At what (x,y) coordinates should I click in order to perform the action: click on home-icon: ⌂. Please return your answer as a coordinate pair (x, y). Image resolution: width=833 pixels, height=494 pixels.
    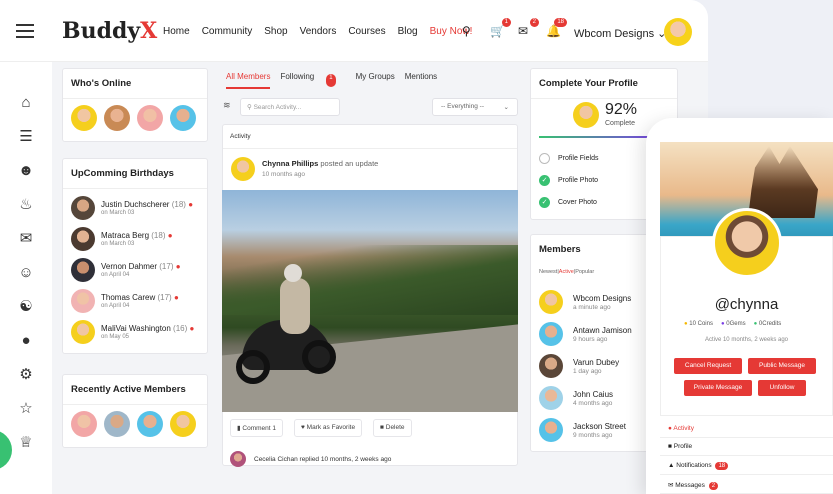
    Looking at the image, I should click on (26, 103).